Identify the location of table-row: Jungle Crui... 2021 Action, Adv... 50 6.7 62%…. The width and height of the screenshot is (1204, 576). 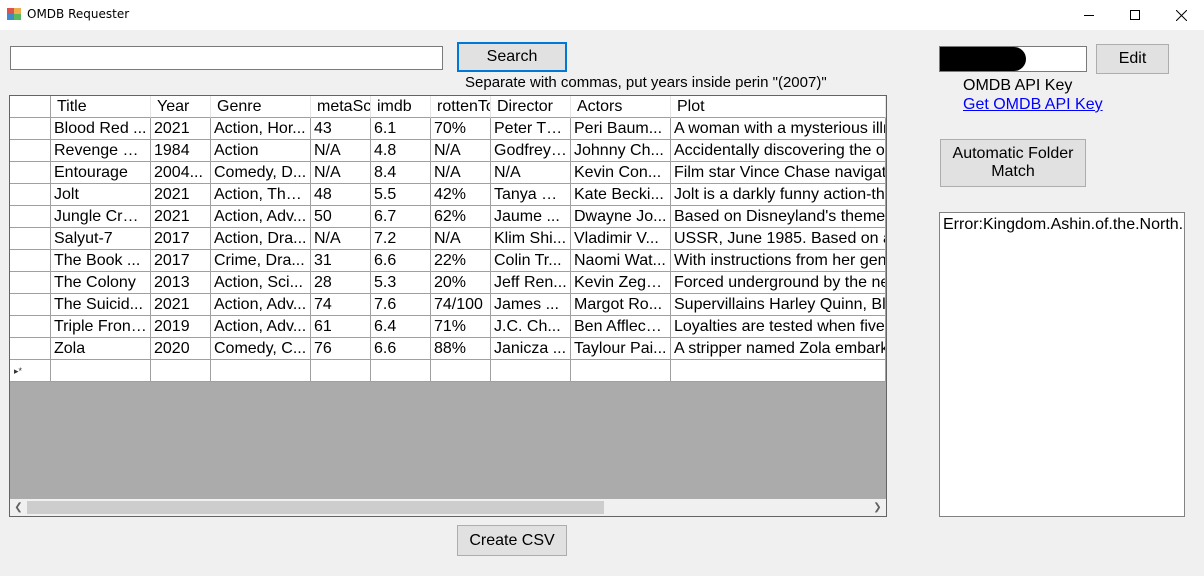
(448, 217).